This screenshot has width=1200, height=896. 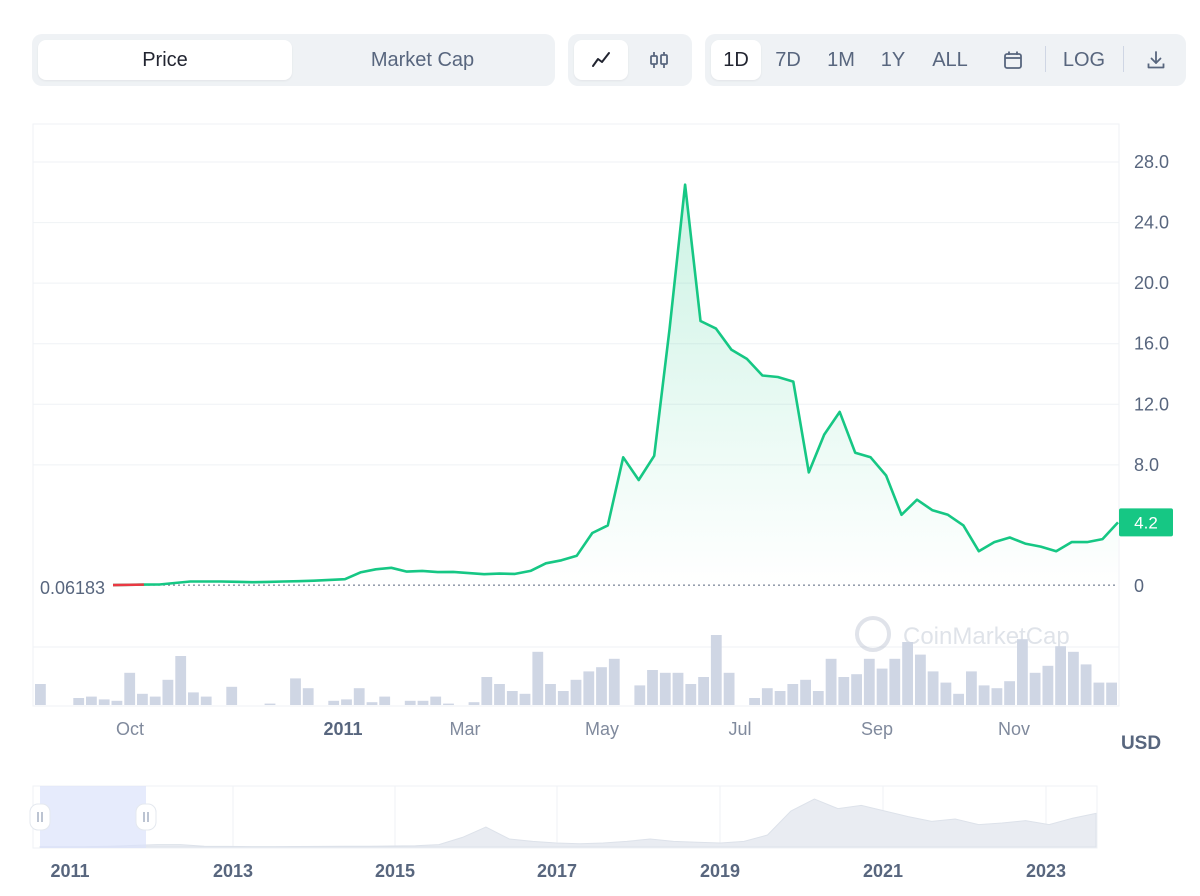 What do you see at coordinates (602, 729) in the screenshot?
I see `x-tick-label: May` at bounding box center [602, 729].